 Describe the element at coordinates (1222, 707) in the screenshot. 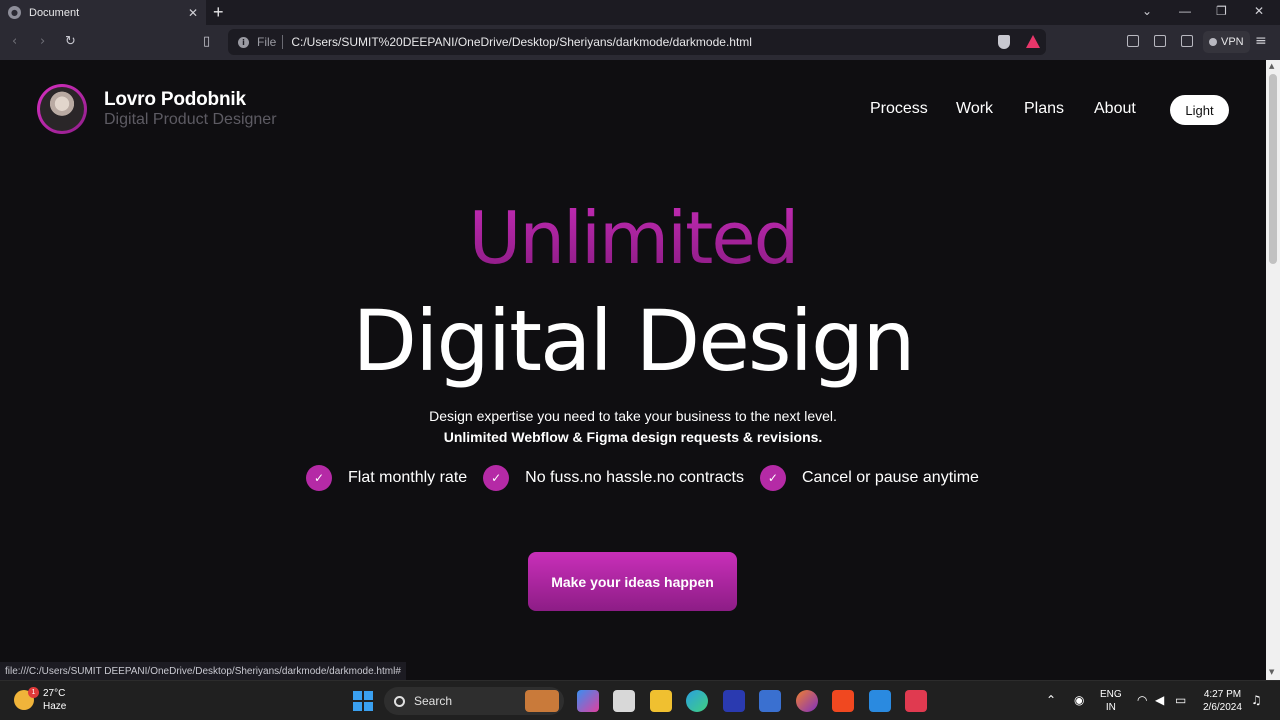

I see `date: 2/6/2024` at that location.